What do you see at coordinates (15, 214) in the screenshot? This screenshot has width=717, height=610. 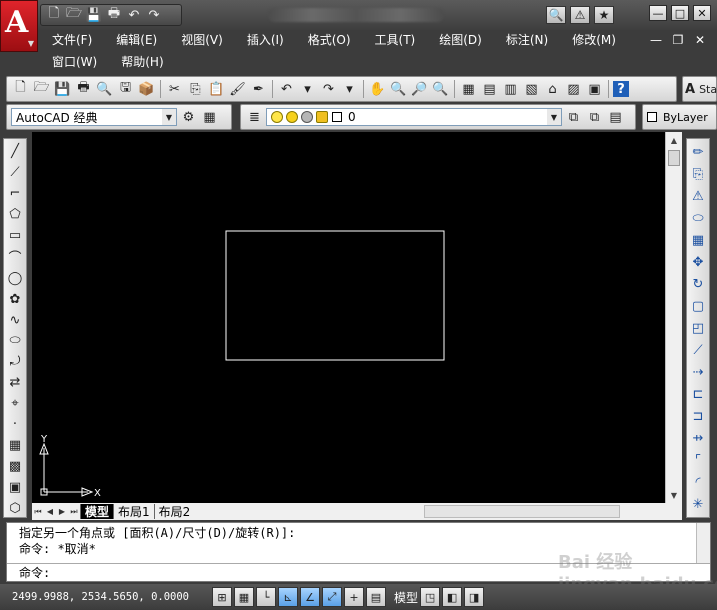 I see `polygon-icon: ⬠` at bounding box center [15, 214].